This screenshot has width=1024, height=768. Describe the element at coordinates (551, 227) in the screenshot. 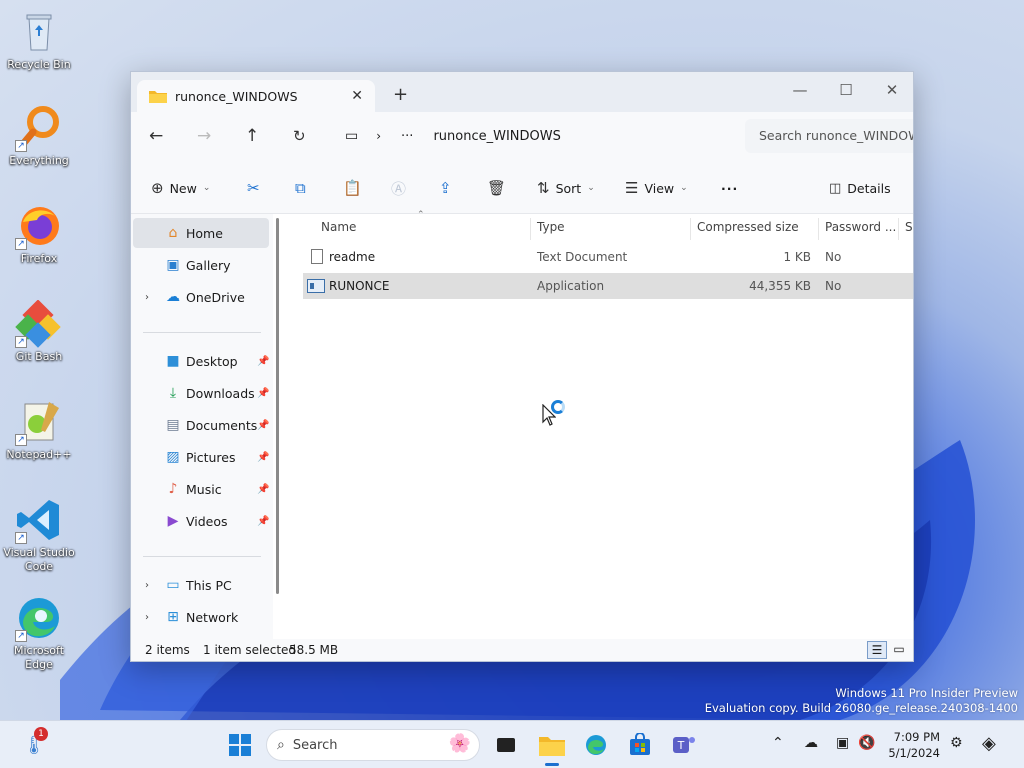

I see `column-header-type: Type` at that location.